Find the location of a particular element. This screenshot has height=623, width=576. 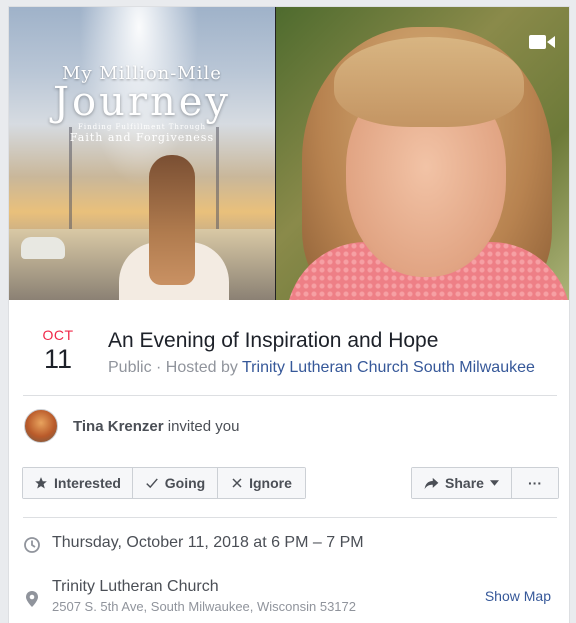

interested-button: Interested is located at coordinates (78, 483).